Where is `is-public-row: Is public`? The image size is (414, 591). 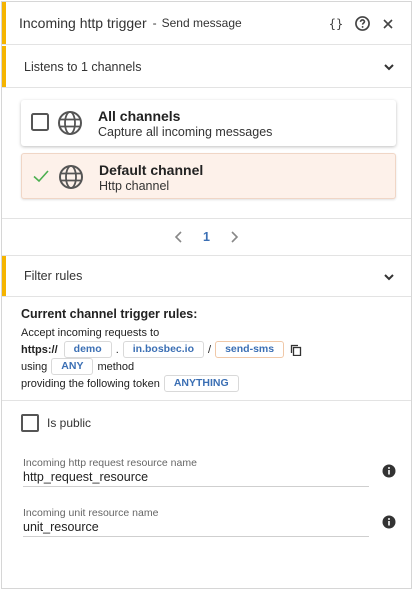 is-public-row: Is public is located at coordinates (56, 423).